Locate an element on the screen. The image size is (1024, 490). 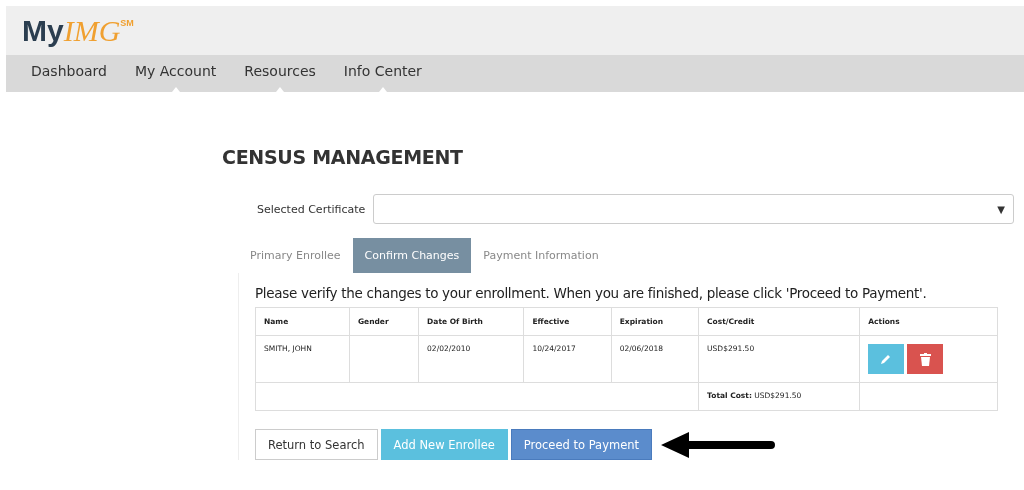
nav-link: Resources is located at coordinates (280, 71).